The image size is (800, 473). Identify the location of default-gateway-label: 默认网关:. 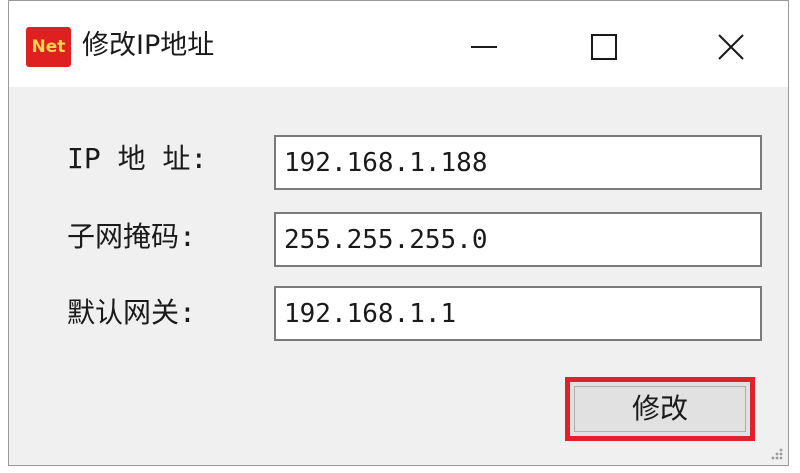
(131, 312).